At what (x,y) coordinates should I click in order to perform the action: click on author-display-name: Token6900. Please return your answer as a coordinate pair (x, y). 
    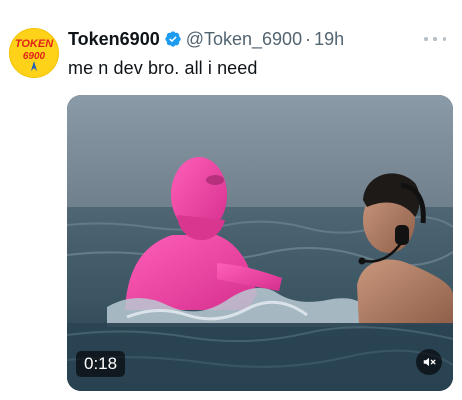
    Looking at the image, I should click on (114, 39).